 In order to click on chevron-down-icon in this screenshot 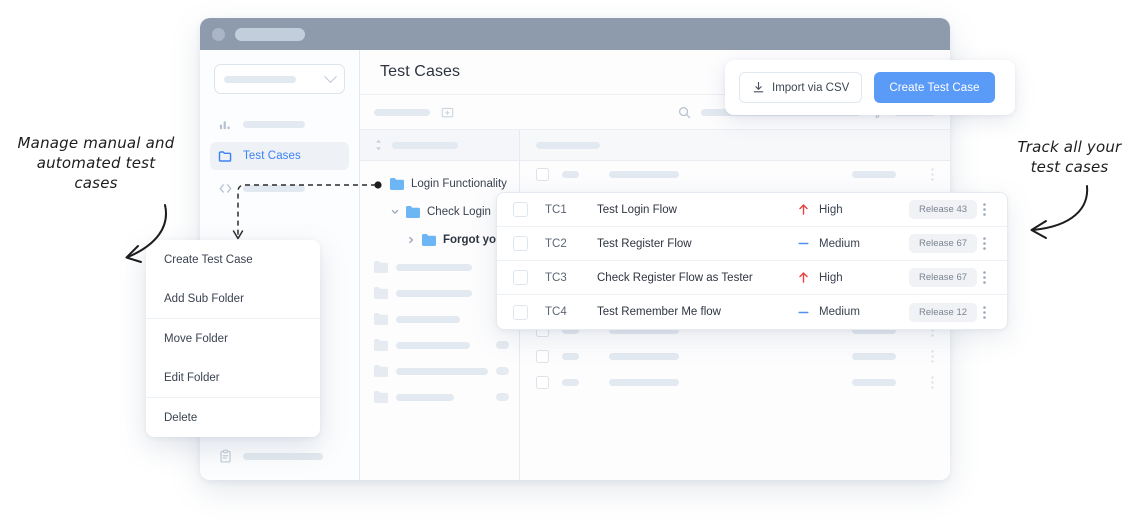, I will do `click(330, 76)`.